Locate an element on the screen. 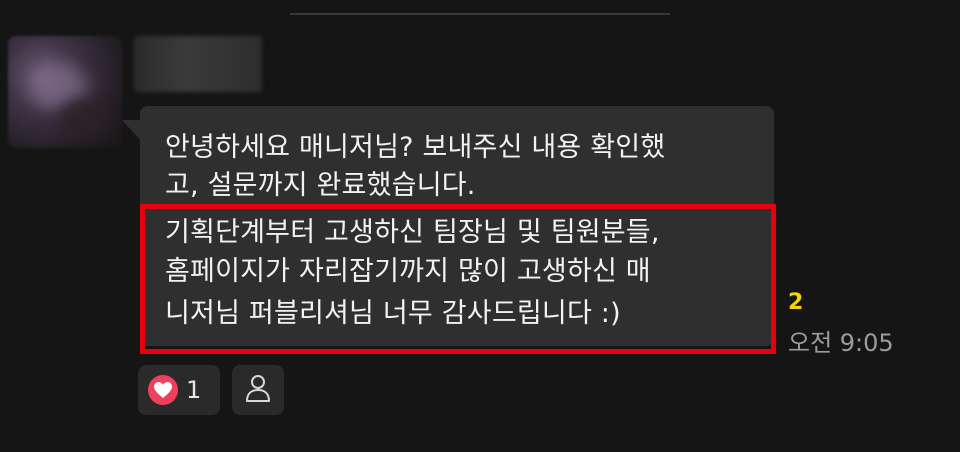 This screenshot has width=960, height=452. person-icon is located at coordinates (258, 390).